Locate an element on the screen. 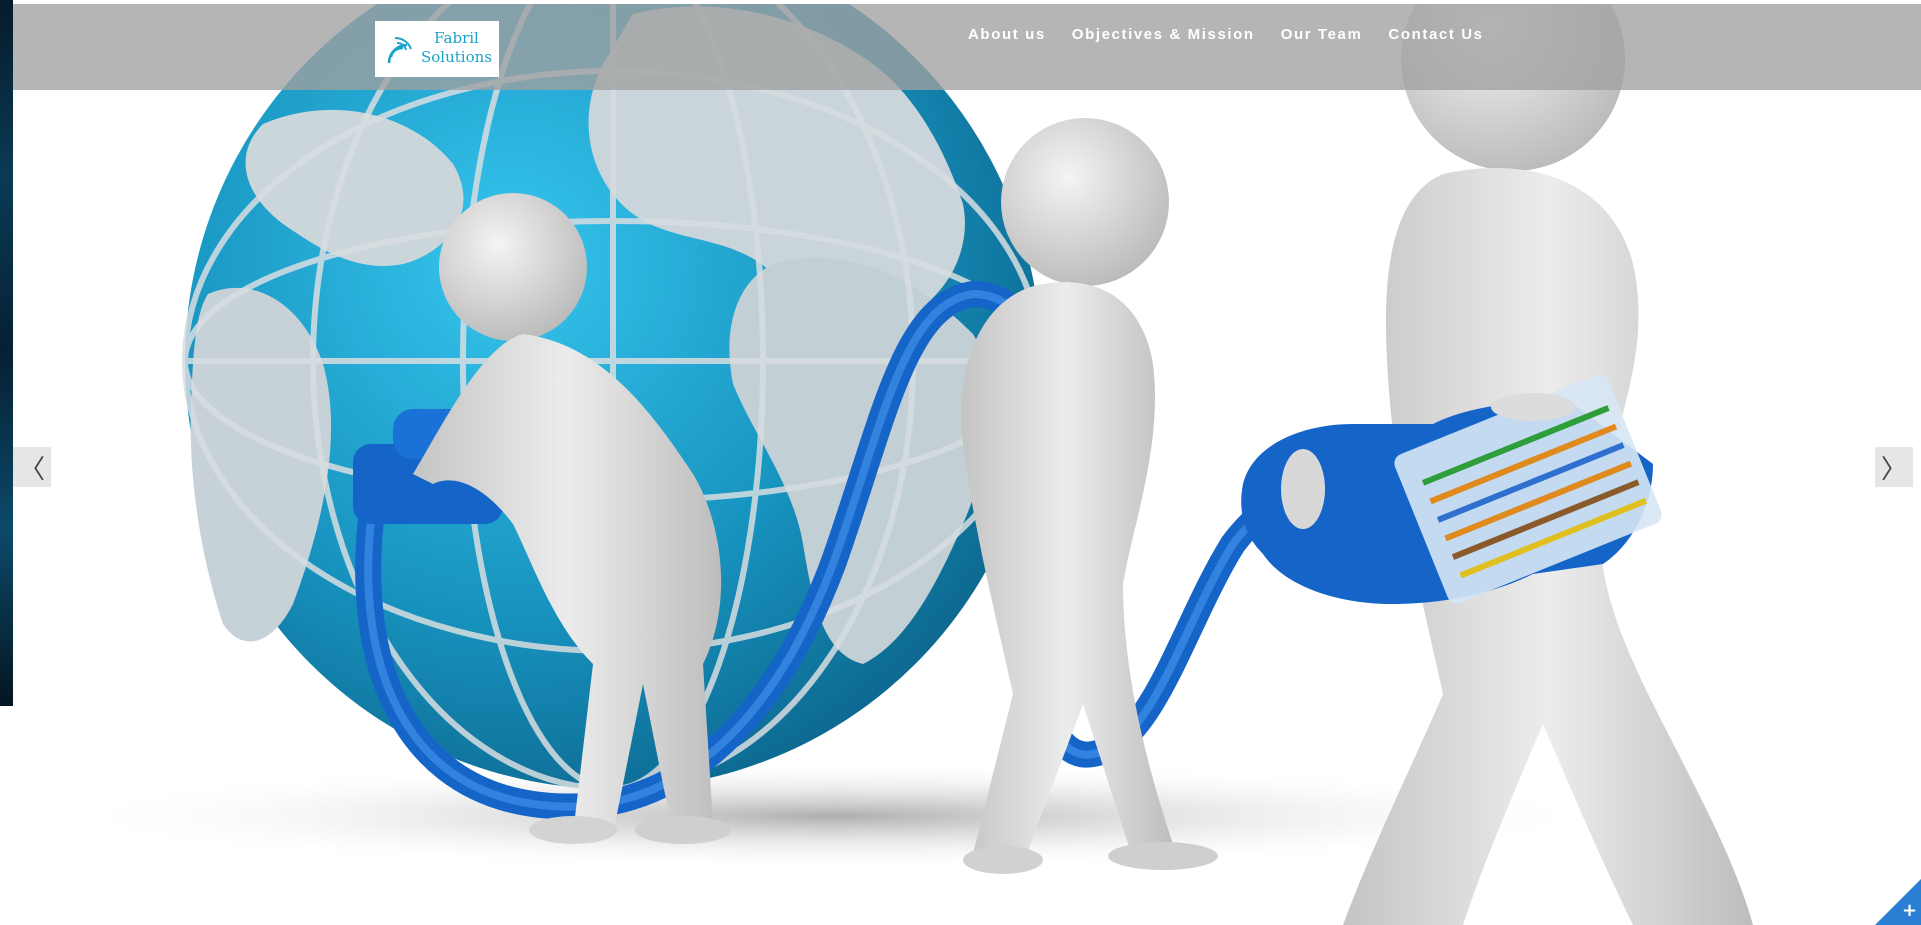  logo-line-1: Fabril is located at coordinates (456, 38).